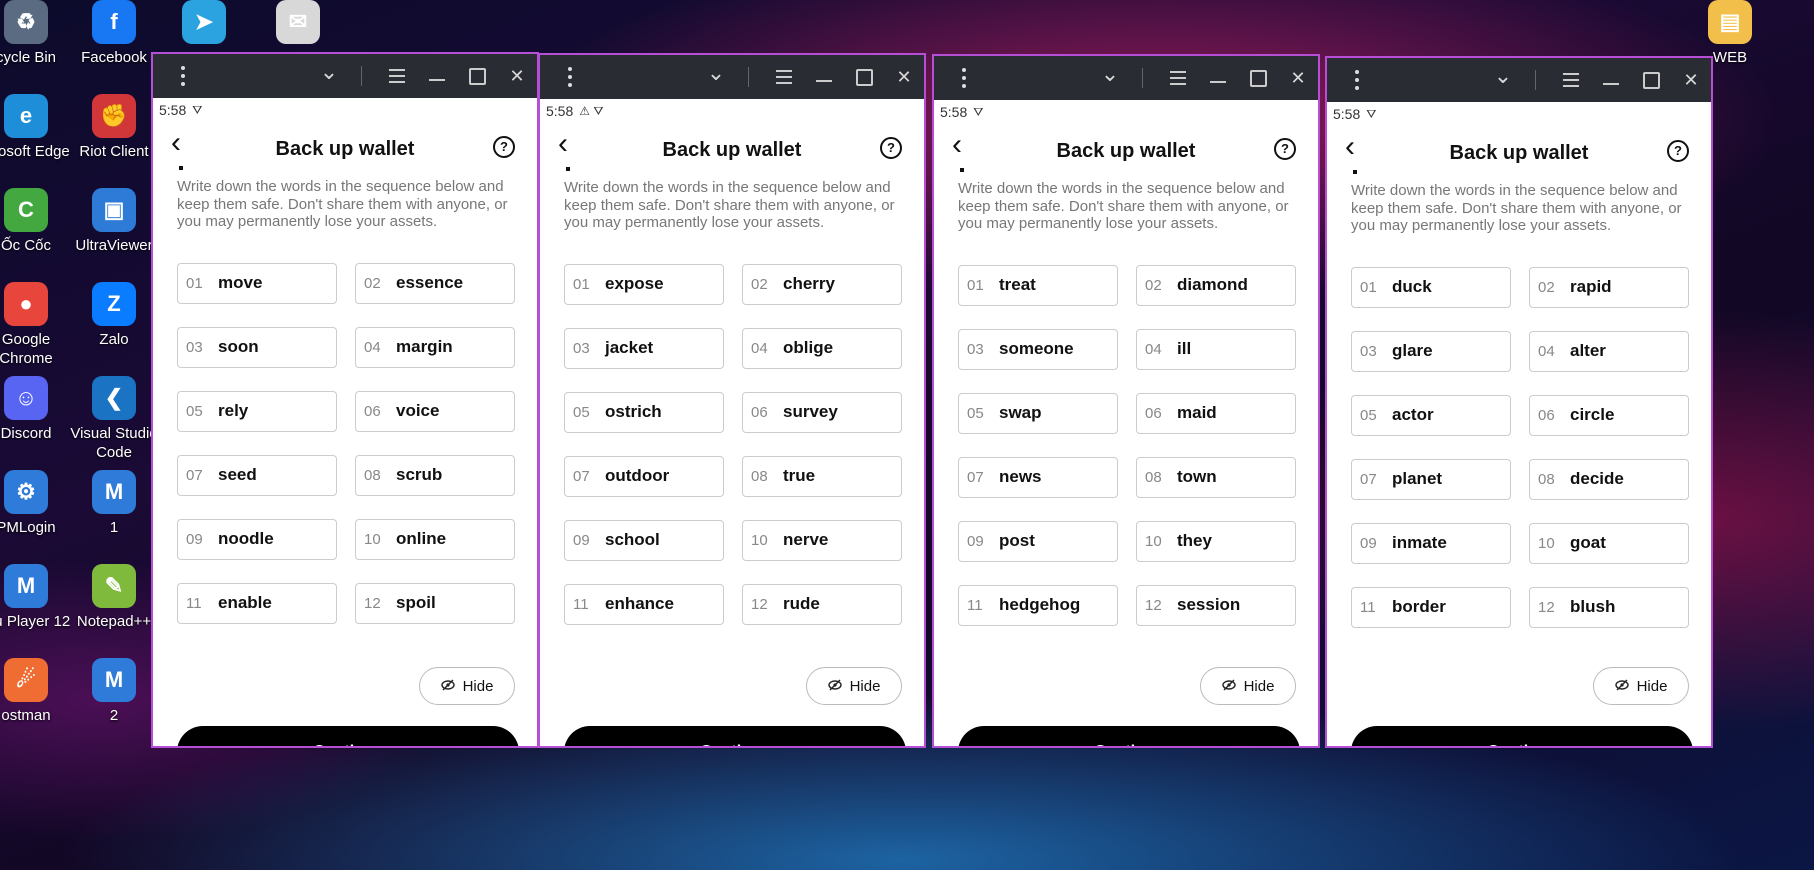 Image resolution: width=1814 pixels, height=870 pixels. Describe the element at coordinates (418, 410) in the screenshot. I see `seed-word: voice` at that location.